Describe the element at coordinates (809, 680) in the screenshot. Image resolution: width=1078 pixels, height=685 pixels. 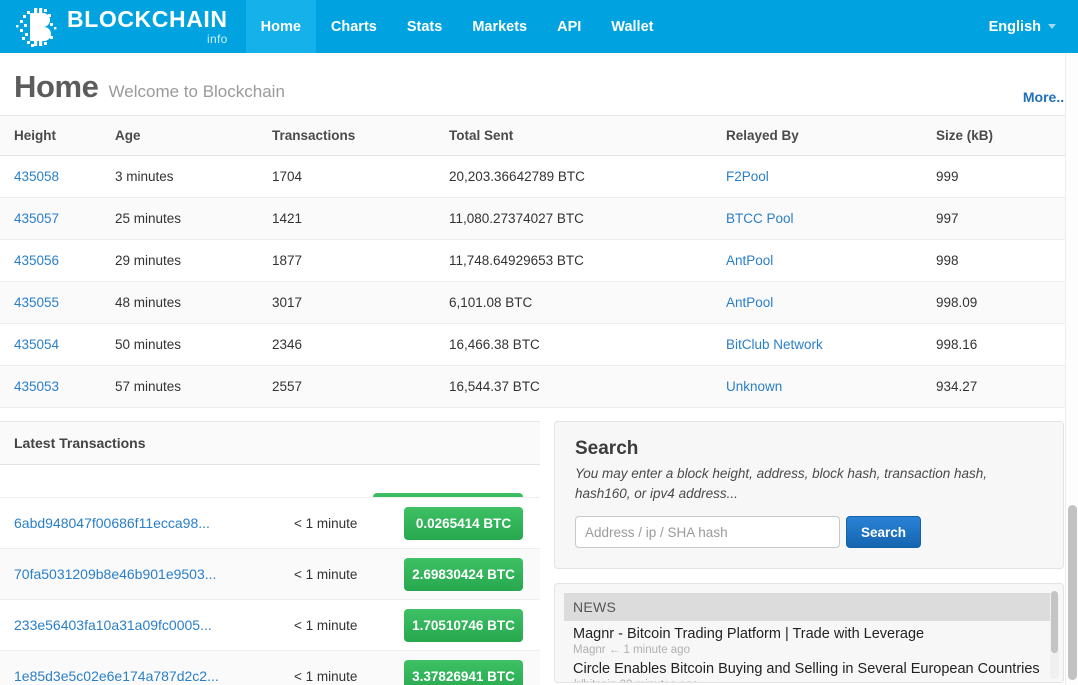
I see `news-meta: /r/bitcoin 22 minutes ago` at that location.